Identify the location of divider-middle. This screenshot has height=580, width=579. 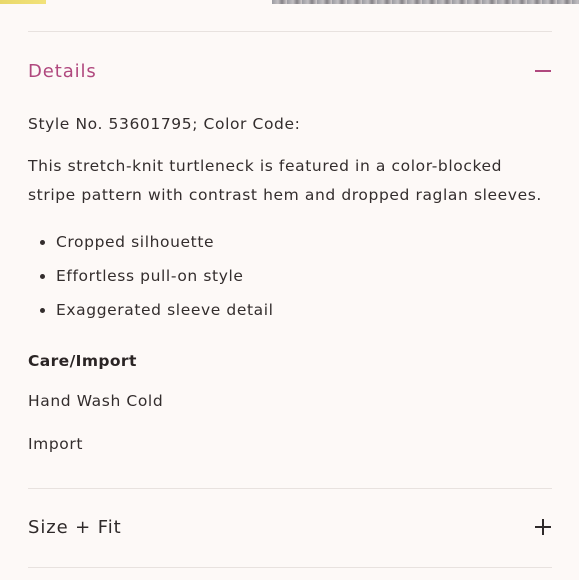
(290, 488).